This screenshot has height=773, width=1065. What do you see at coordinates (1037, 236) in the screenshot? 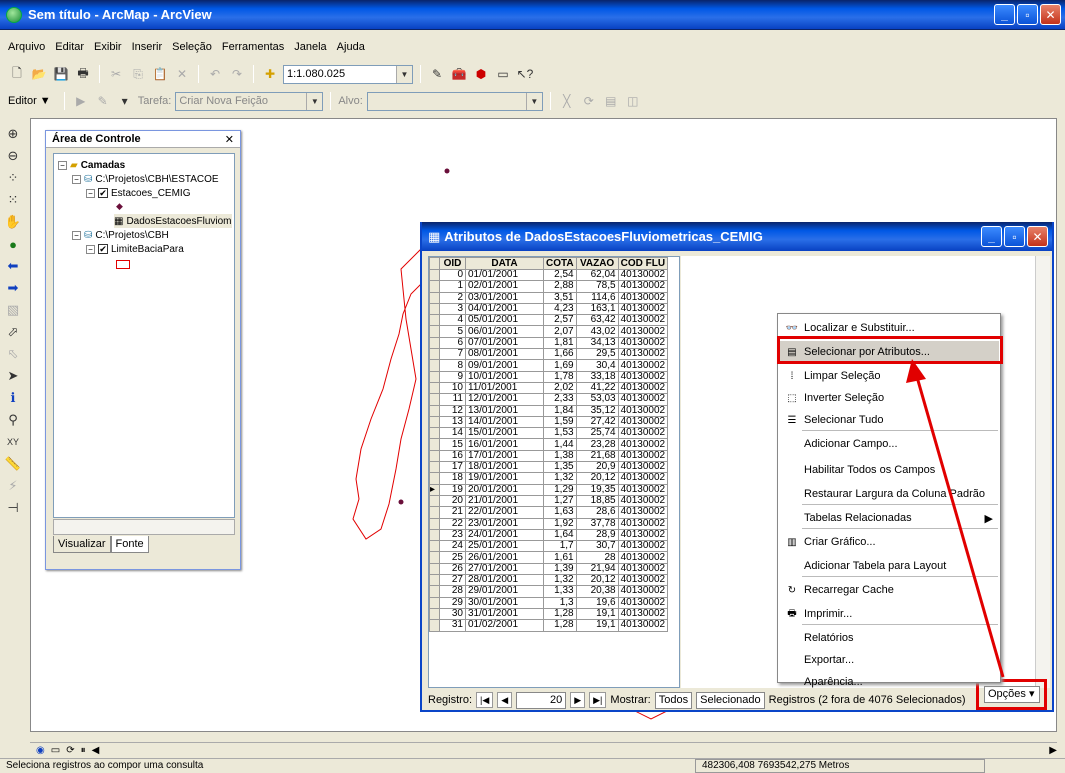
I see `attr-close-button: ✕` at bounding box center [1037, 236].